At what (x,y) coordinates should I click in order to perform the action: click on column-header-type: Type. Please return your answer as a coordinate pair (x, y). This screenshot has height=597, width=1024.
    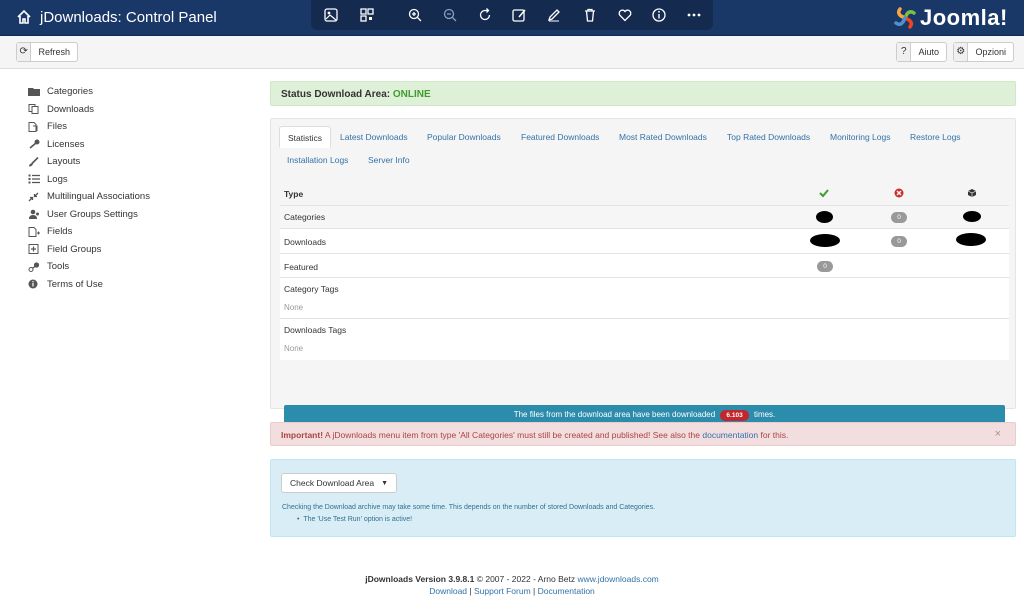
    Looking at the image, I should click on (294, 194).